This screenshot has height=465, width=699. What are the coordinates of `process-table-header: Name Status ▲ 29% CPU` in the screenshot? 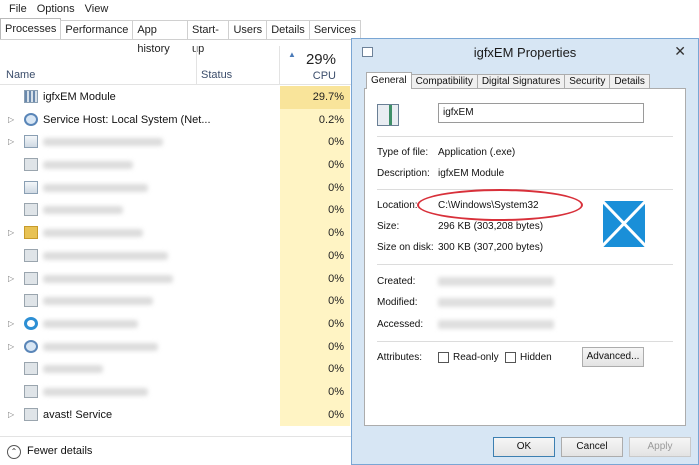 It's located at (180, 62).